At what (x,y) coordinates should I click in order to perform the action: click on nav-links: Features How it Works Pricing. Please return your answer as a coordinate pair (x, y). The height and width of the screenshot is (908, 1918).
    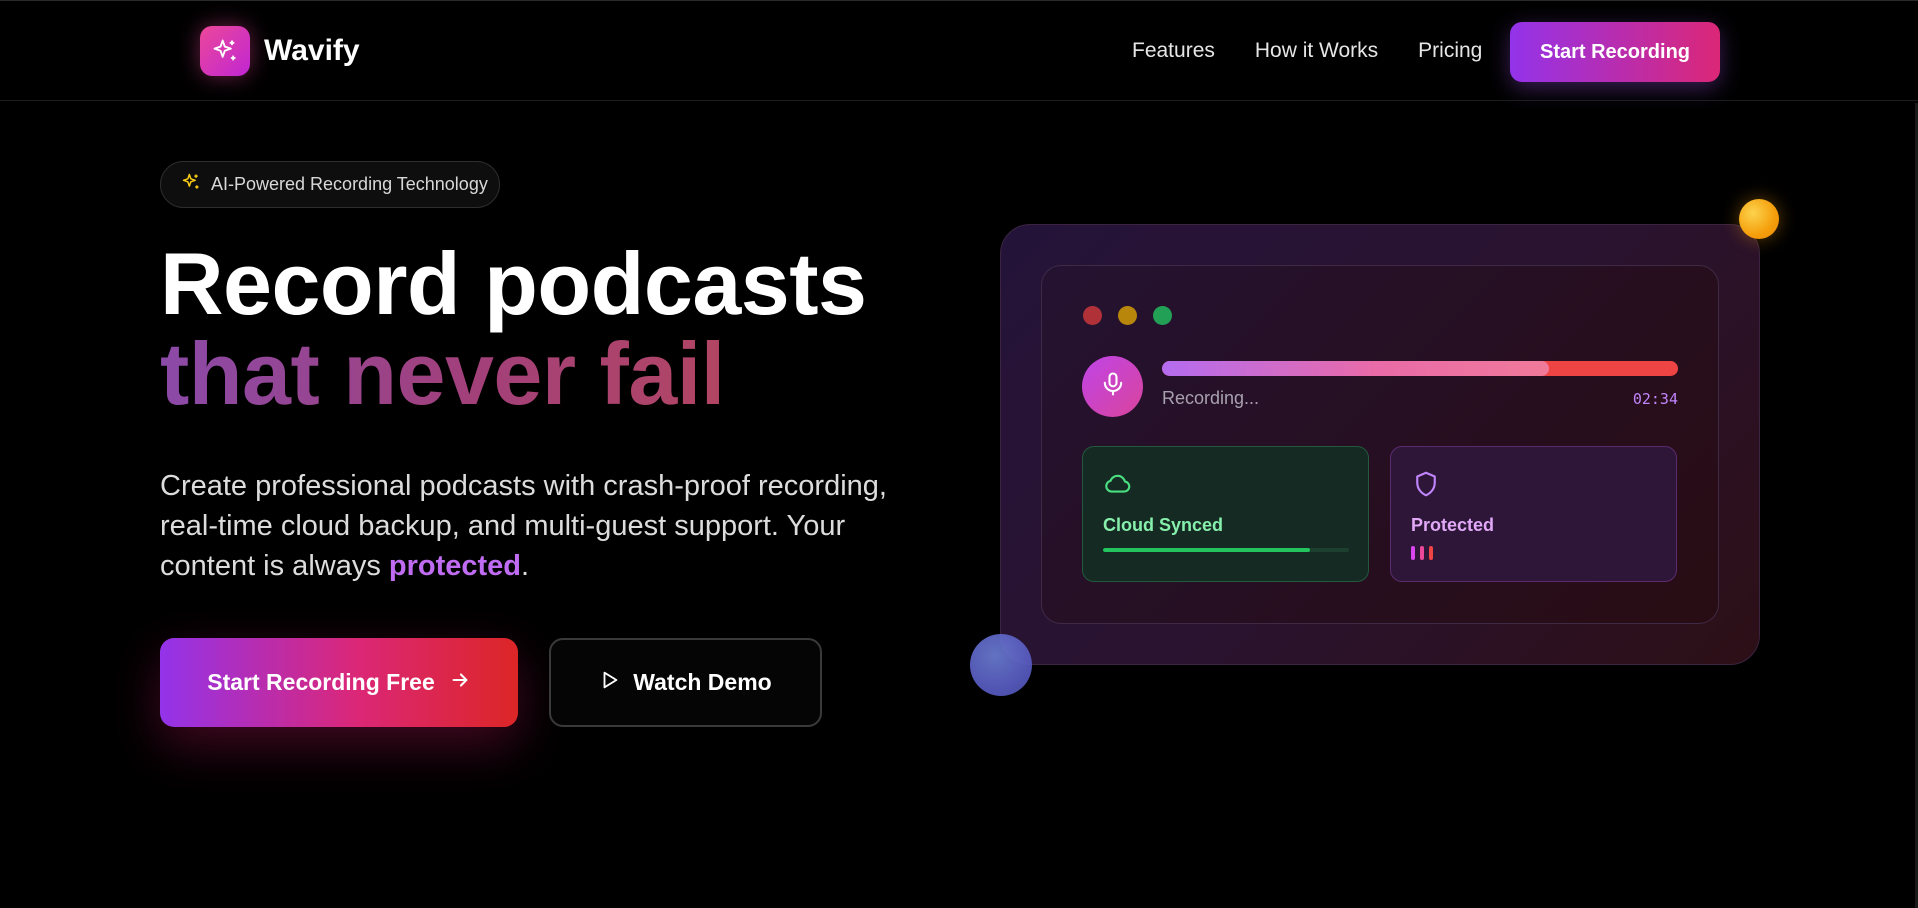
    Looking at the image, I should click on (1307, 51).